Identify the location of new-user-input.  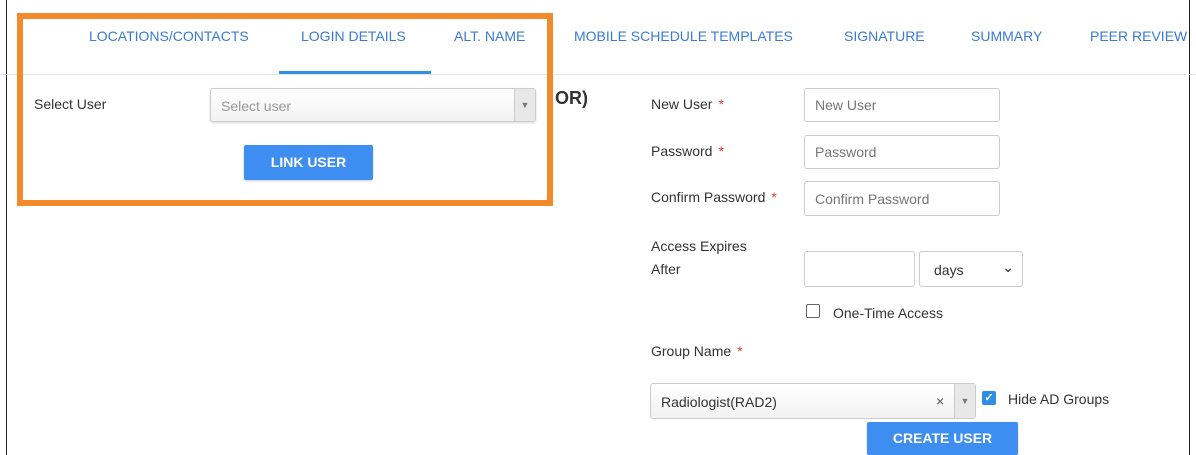
(902, 105).